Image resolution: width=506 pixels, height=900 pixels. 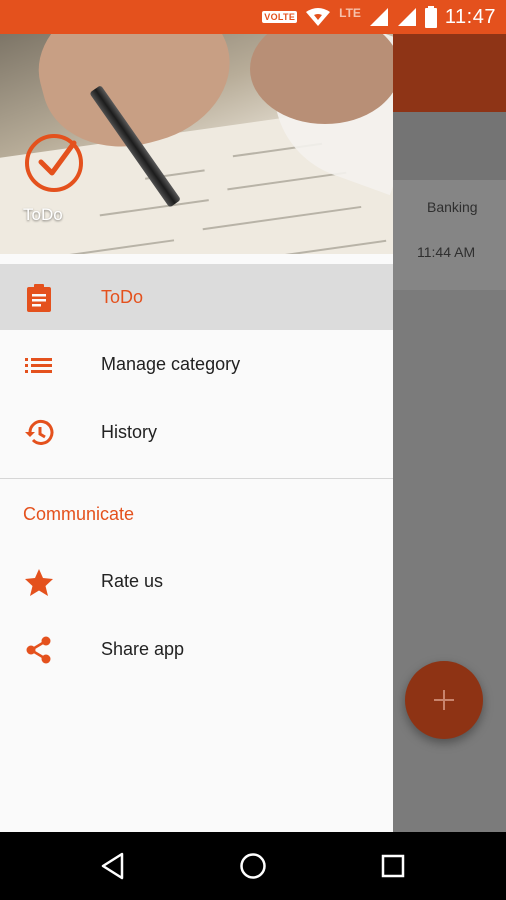 I want to click on drawer-item-rate-us: Rate us, so click(x=196, y=581).